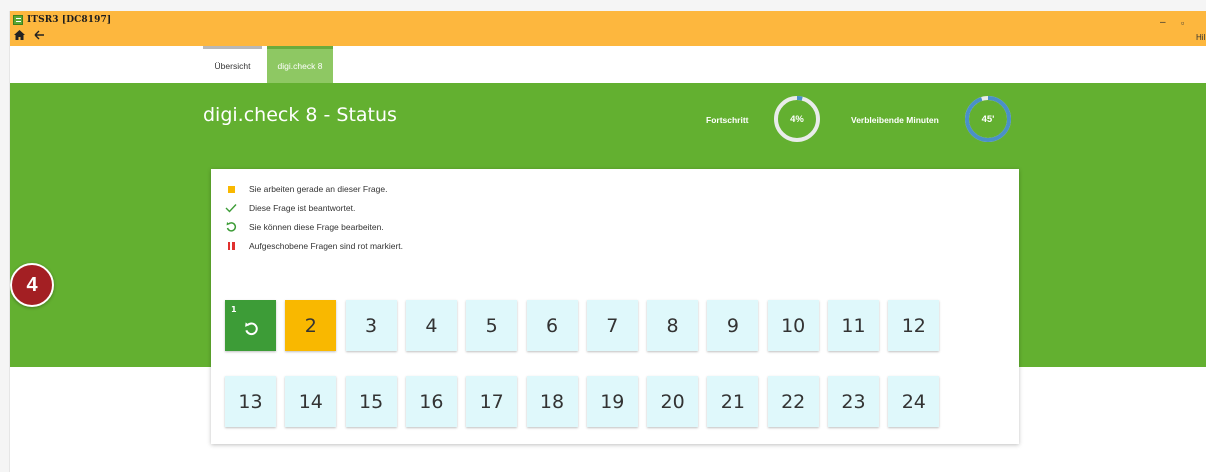 This screenshot has height=472, width=1206. I want to click on question-button-5: 5, so click(492, 325).